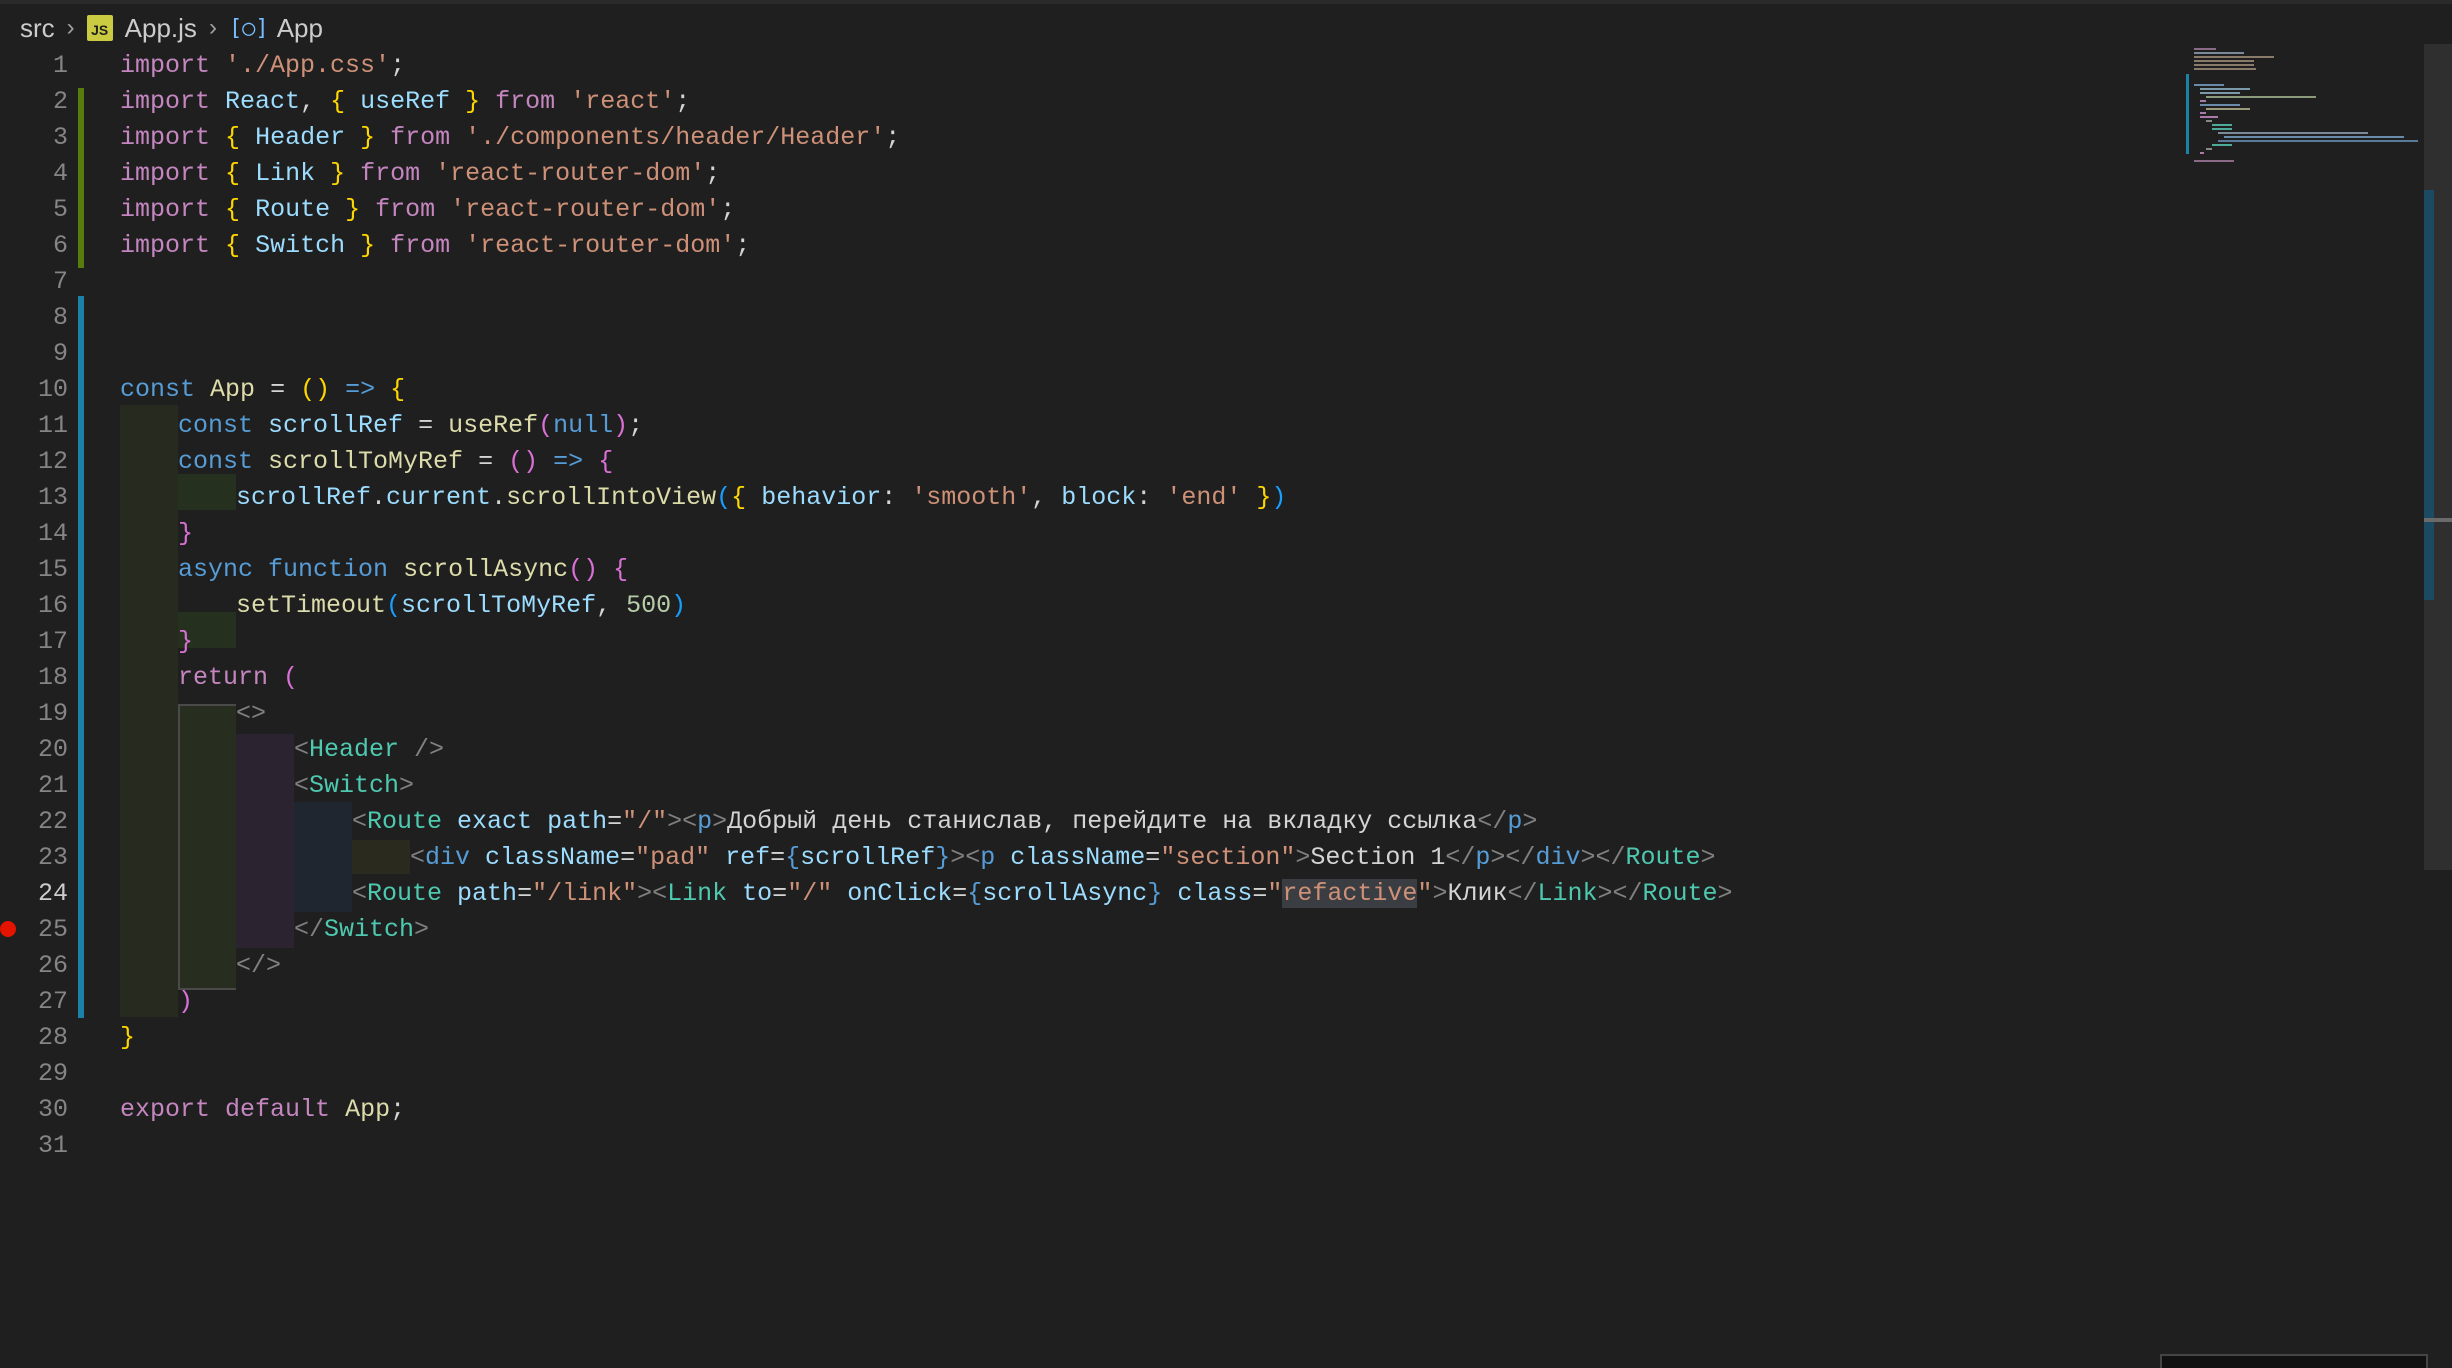 The image size is (2452, 1368). I want to click on code-line: import React, { useRef } from 'react';, so click(405, 102).